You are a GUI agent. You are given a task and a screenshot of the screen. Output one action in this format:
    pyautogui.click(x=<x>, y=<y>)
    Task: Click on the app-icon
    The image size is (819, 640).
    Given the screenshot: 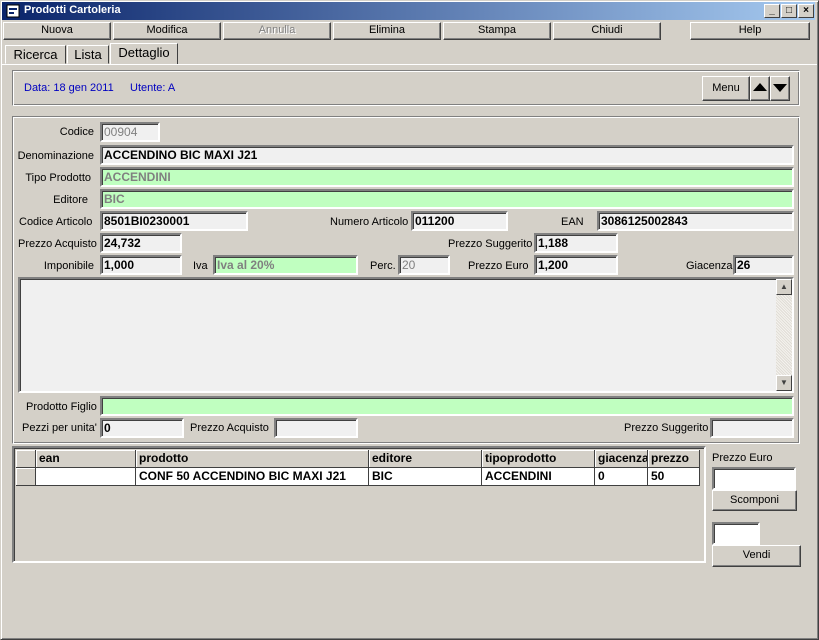 What is the action you would take?
    pyautogui.click(x=13, y=11)
    